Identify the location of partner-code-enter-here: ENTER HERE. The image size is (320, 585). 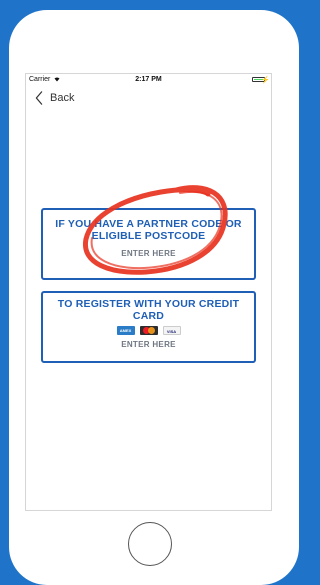
(148, 253).